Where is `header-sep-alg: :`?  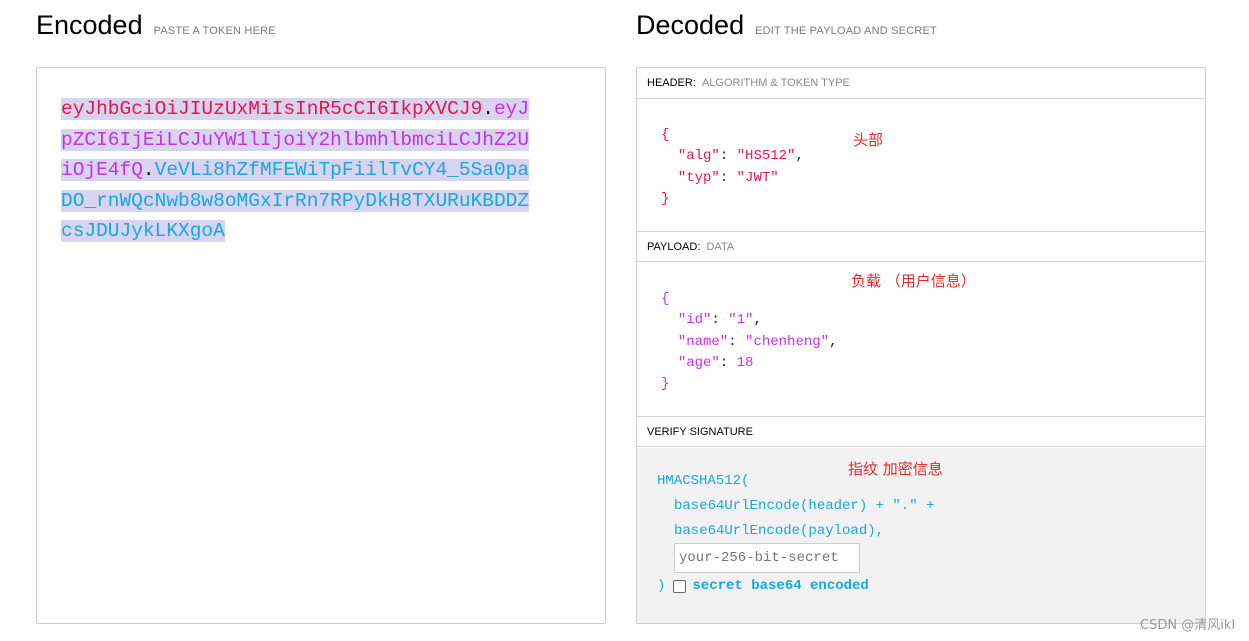
header-sep-alg: : is located at coordinates (728, 156).